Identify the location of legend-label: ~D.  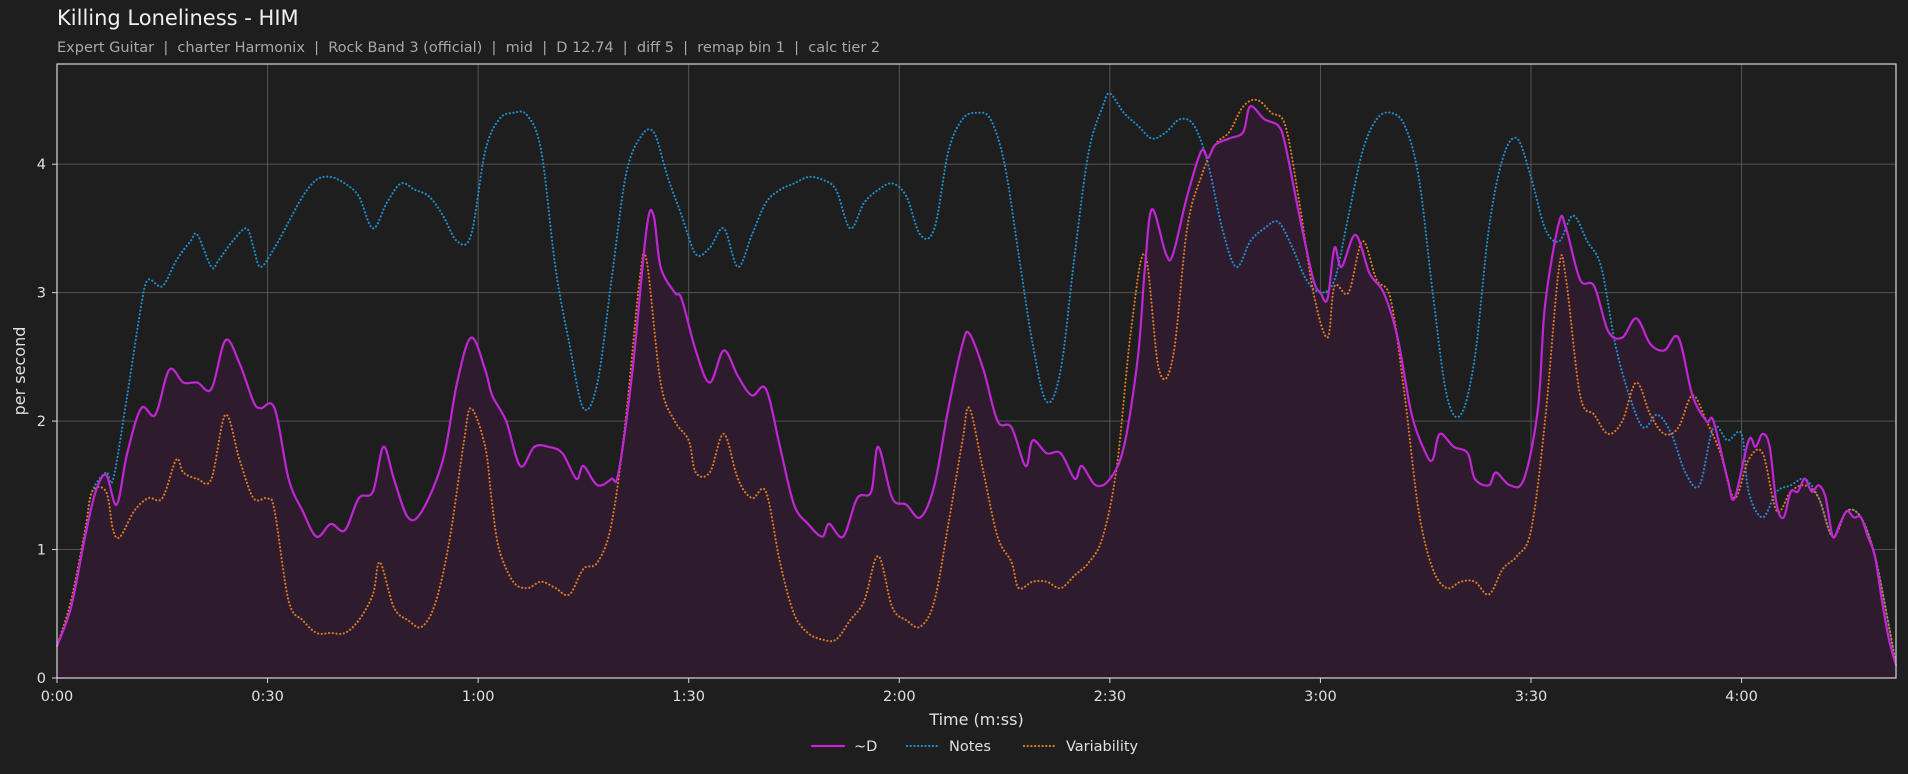
(865, 747).